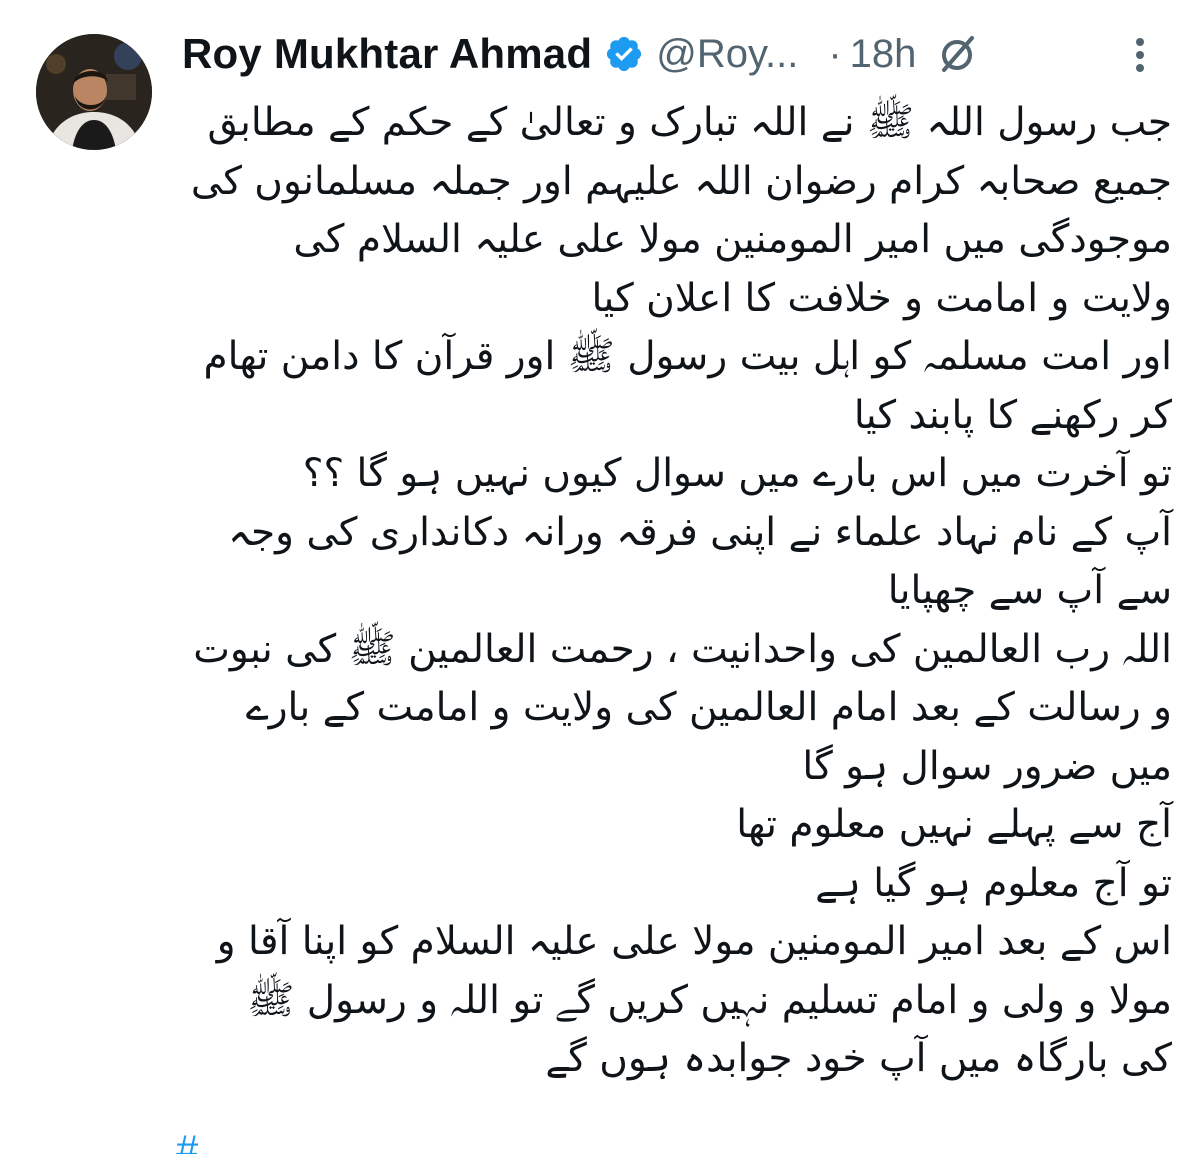 Image resolution: width=1200 pixels, height=1154 pixels. Describe the element at coordinates (387, 54) in the screenshot. I see `author-display-name: Roy Mukhtar Ahmad` at that location.